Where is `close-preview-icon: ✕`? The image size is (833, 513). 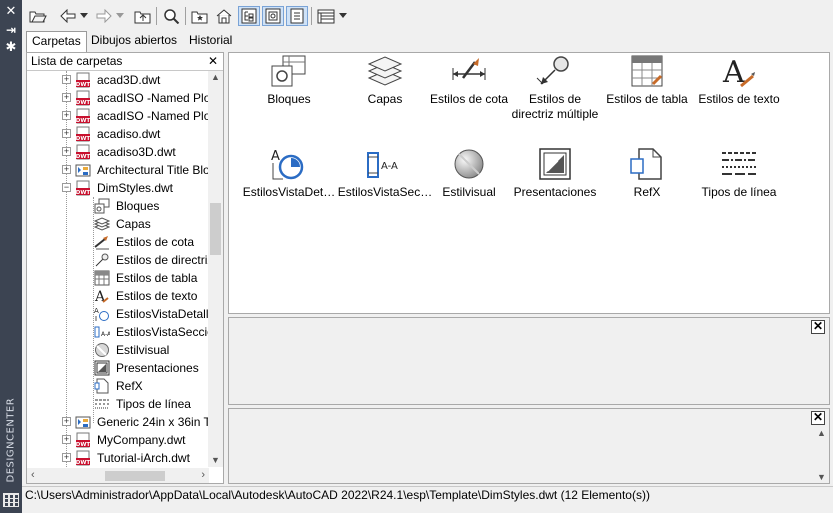 close-preview-icon: ✕ is located at coordinates (818, 327).